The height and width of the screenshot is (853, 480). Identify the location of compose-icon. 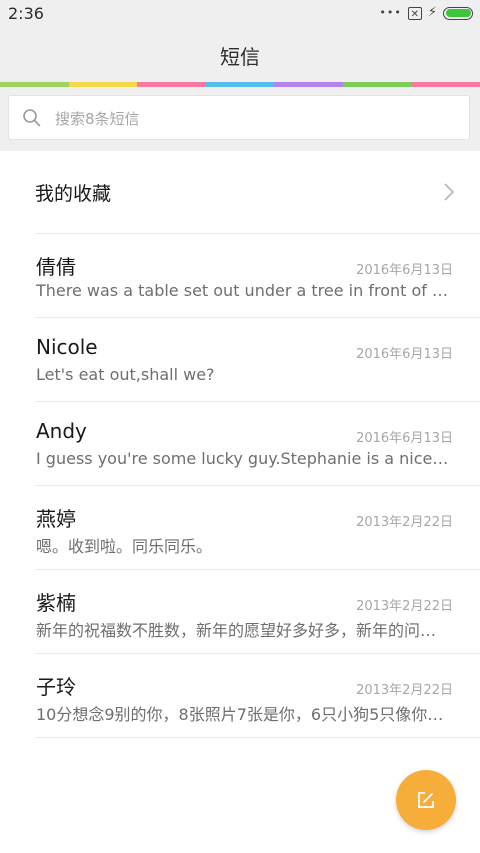
(426, 800).